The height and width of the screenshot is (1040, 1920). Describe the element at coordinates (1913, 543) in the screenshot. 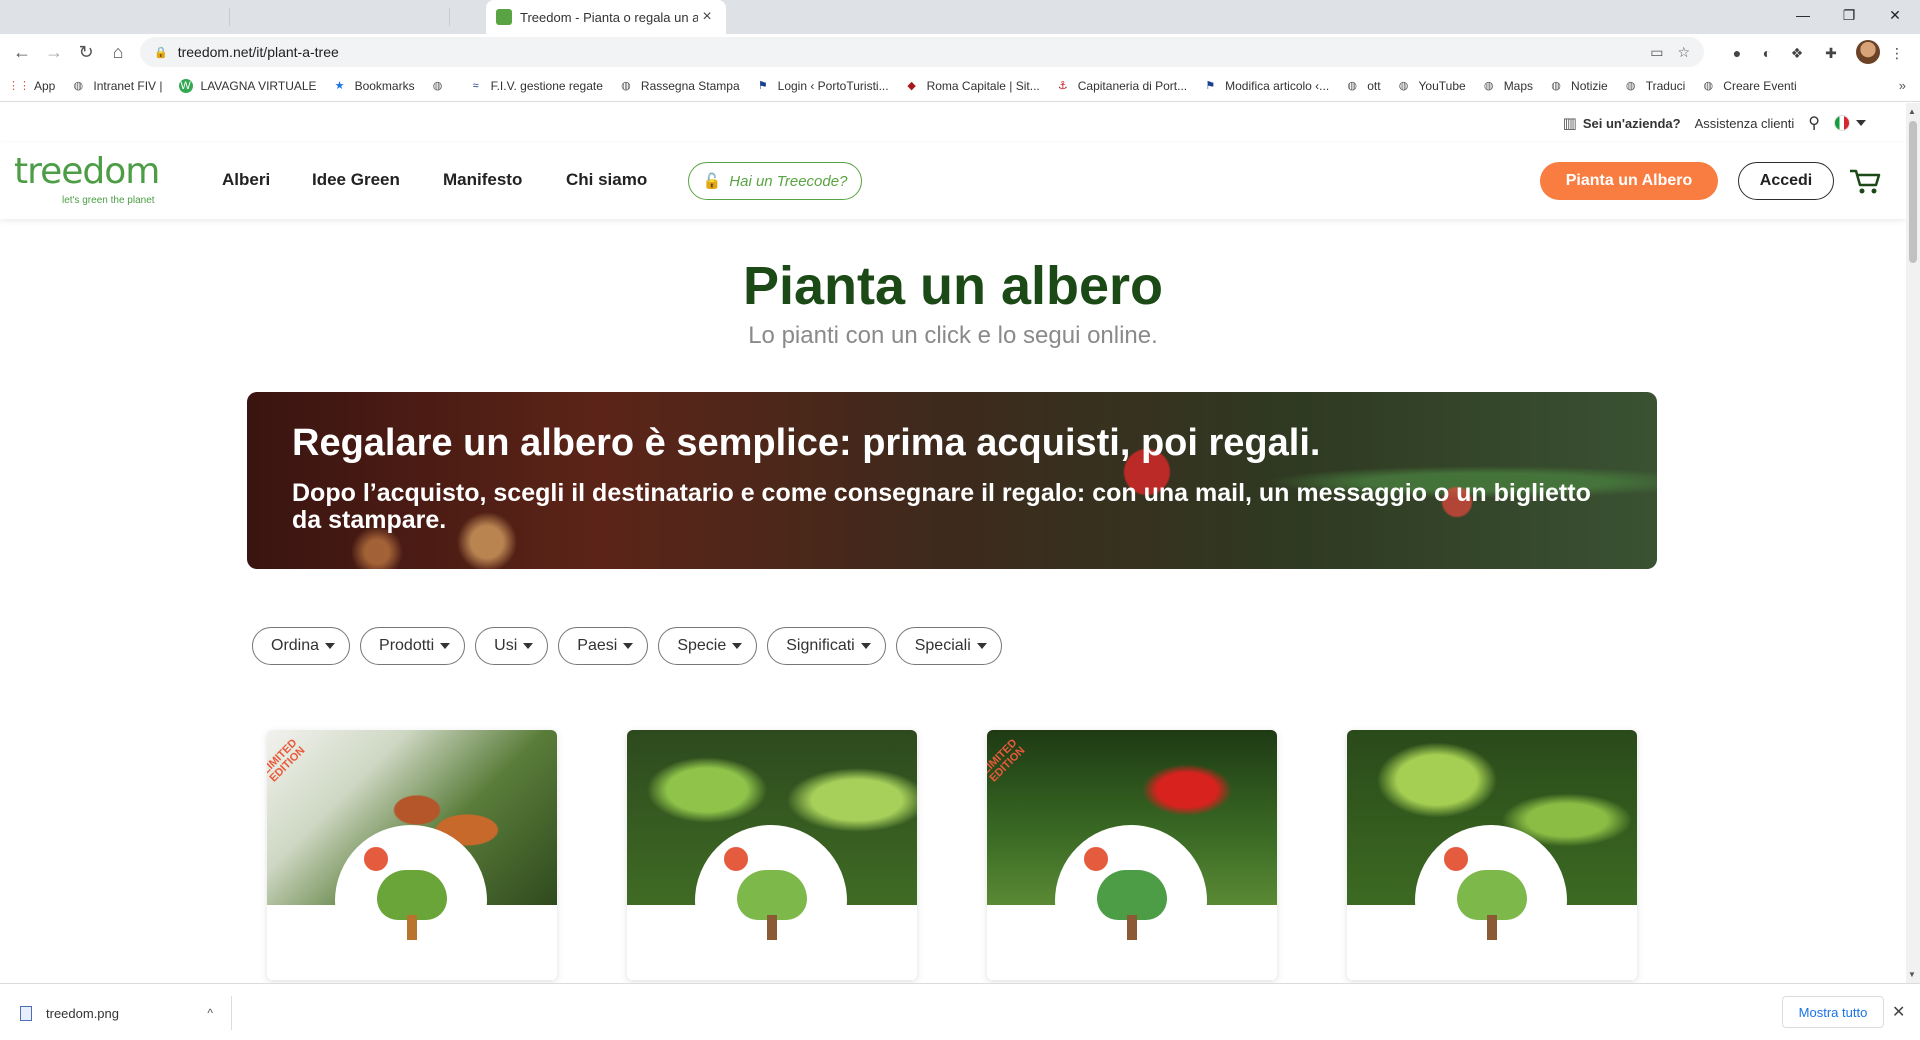

I see `page-scrollbar: ▲ ▼` at that location.